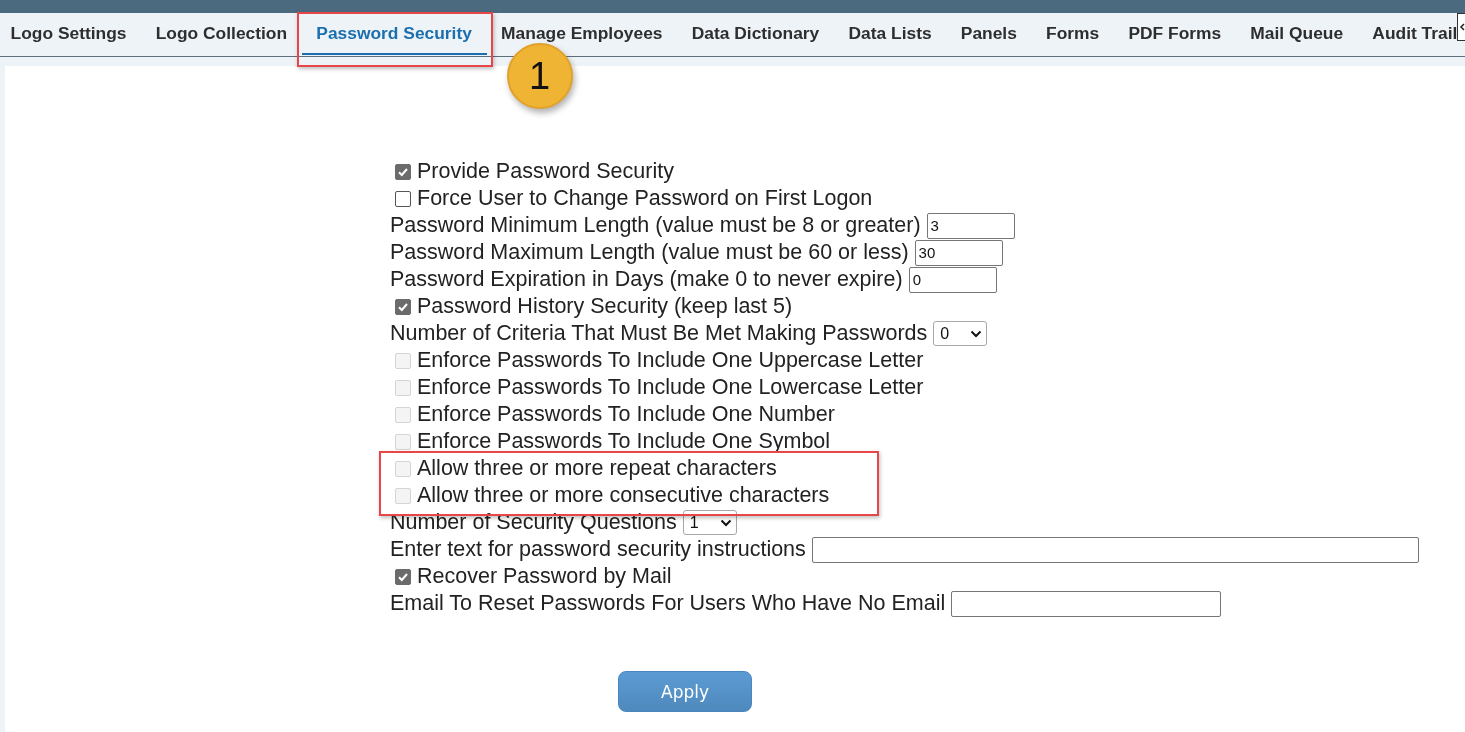 The width and height of the screenshot is (1465, 732). I want to click on checkbox-label: Force User to Change Password on First Logon, so click(645, 198).